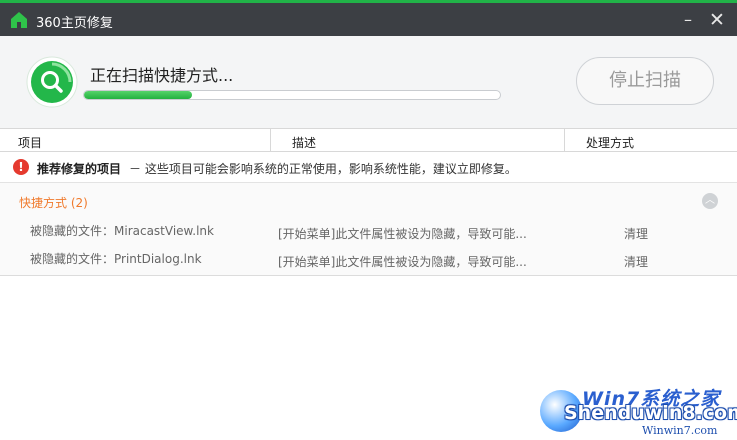  Describe the element at coordinates (52, 82) in the screenshot. I see `search-icon` at that location.